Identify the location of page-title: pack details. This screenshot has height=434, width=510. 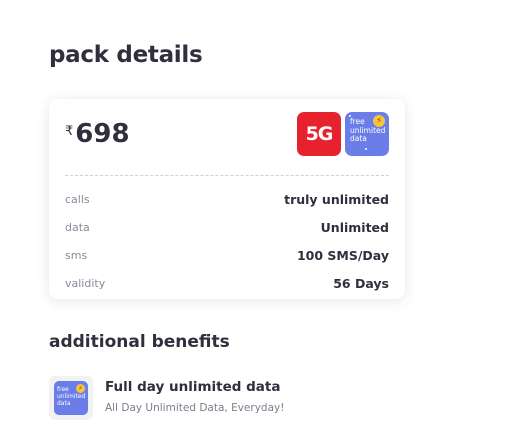
(126, 55).